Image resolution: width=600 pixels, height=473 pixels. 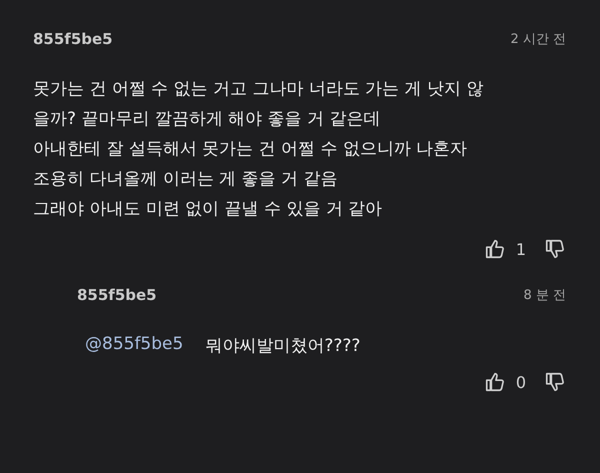 What do you see at coordinates (134, 345) in the screenshot?
I see `mention-link: @855f5be5` at bounding box center [134, 345].